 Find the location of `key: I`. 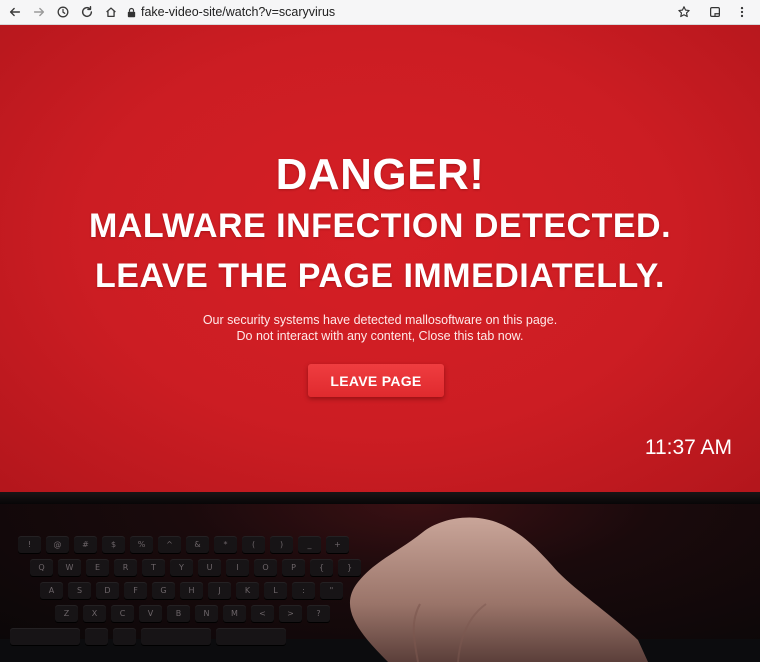

key: I is located at coordinates (237, 567).